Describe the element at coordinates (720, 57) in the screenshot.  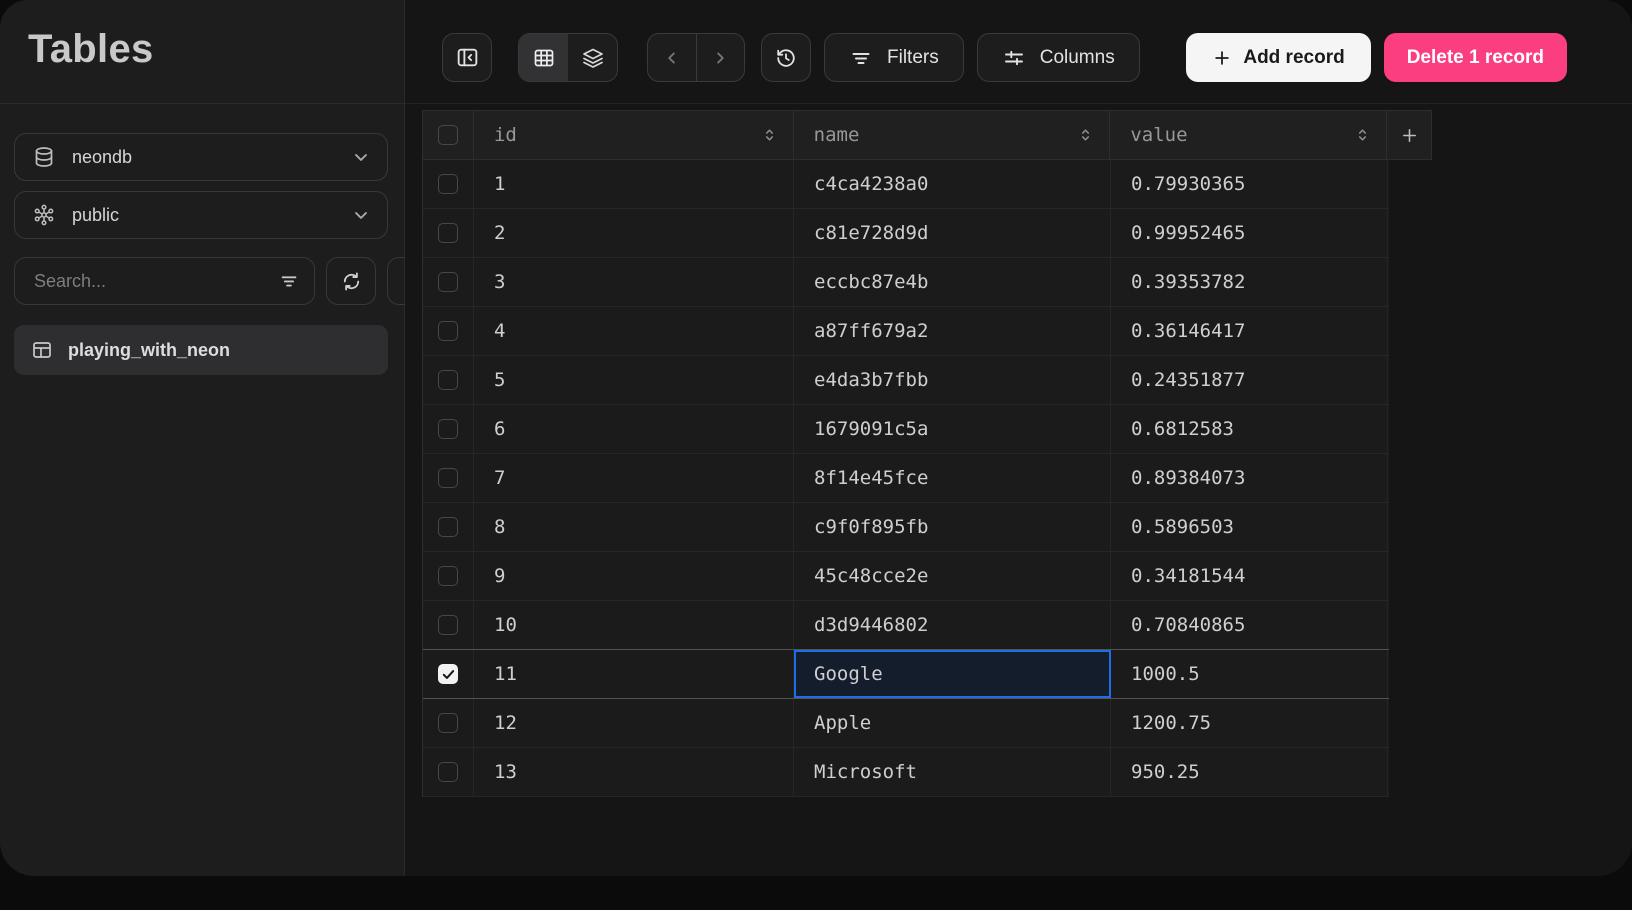
I see `next-page-button` at that location.